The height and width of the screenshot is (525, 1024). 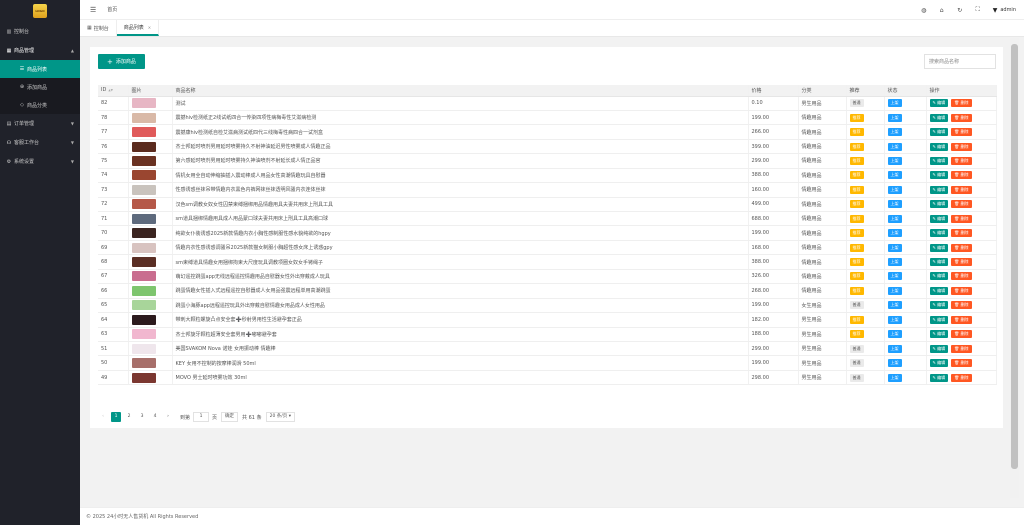 What do you see at coordinates (142, 417) in the screenshot?
I see `page-3: 3` at bounding box center [142, 417].